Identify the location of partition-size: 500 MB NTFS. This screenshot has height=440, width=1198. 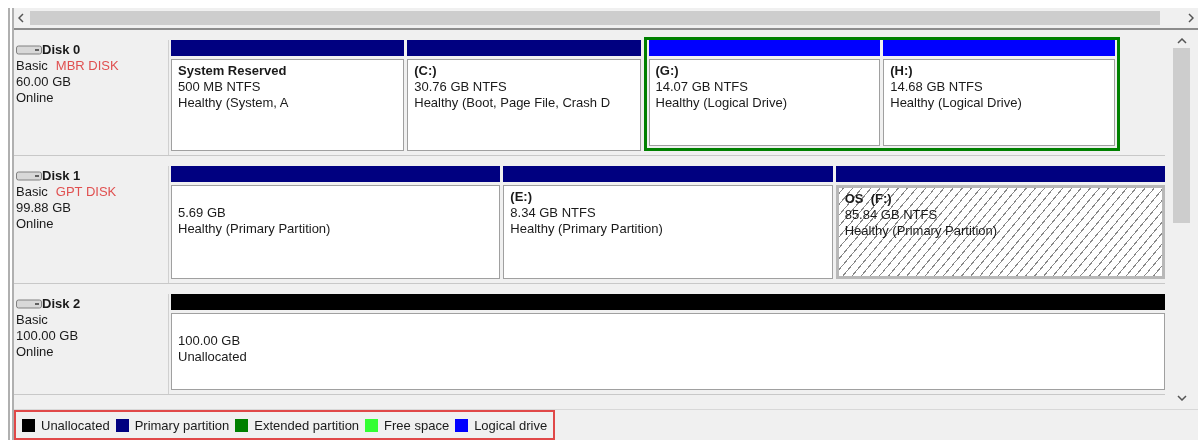
(220, 87).